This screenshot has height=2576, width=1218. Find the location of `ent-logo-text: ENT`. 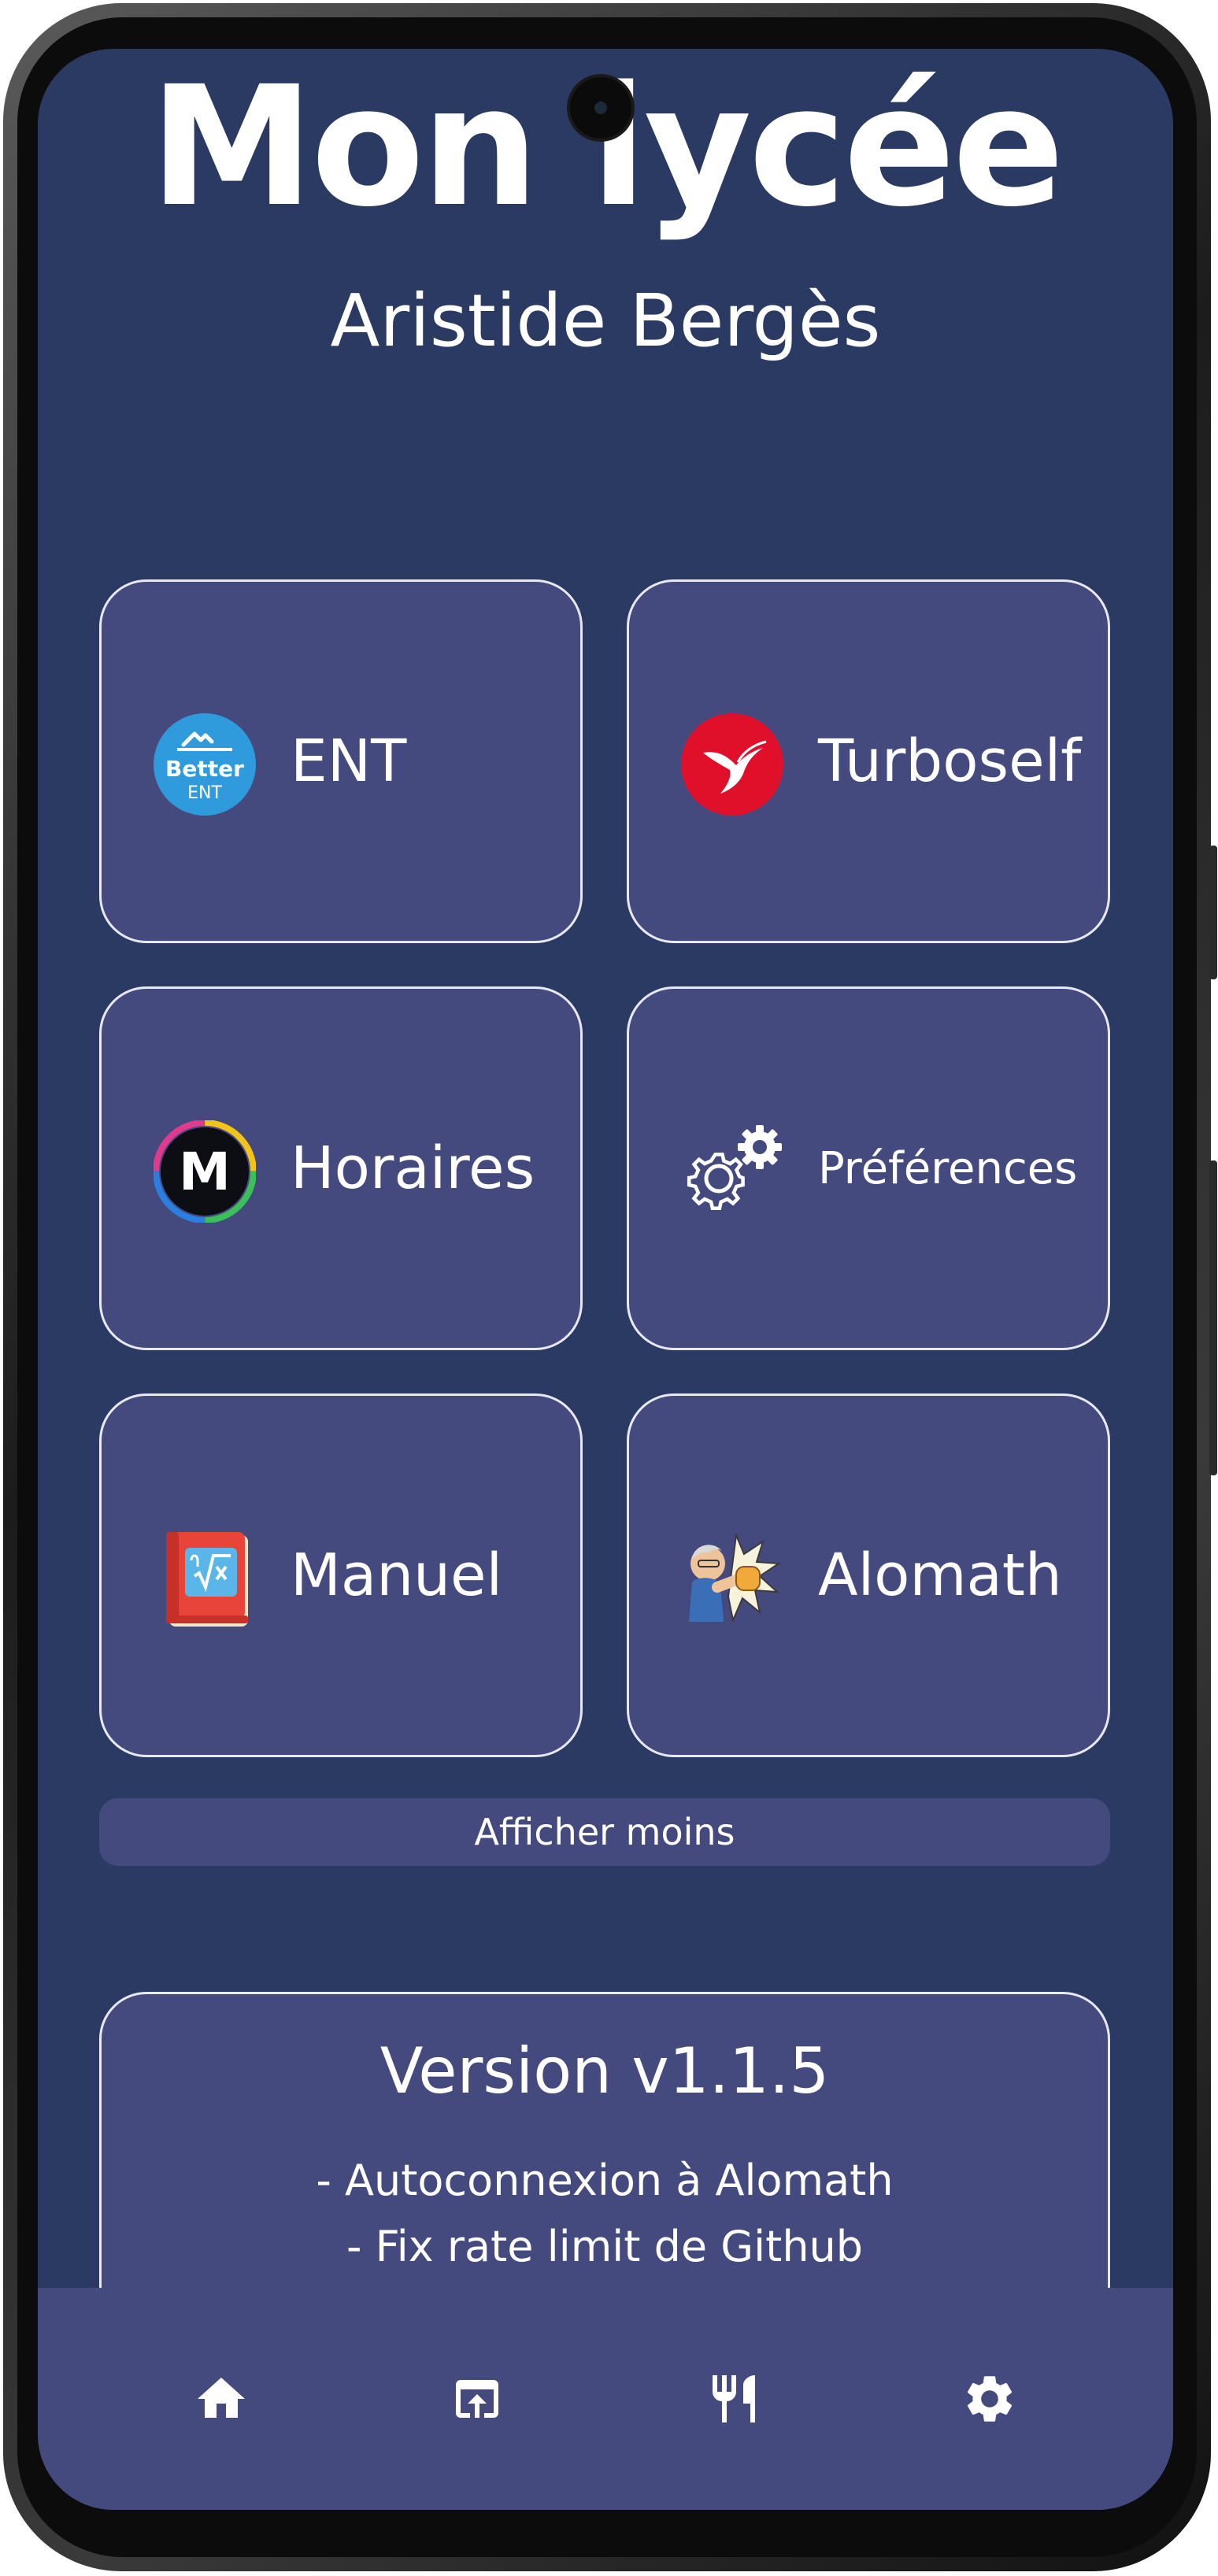

ent-logo-text: ENT is located at coordinates (204, 793).